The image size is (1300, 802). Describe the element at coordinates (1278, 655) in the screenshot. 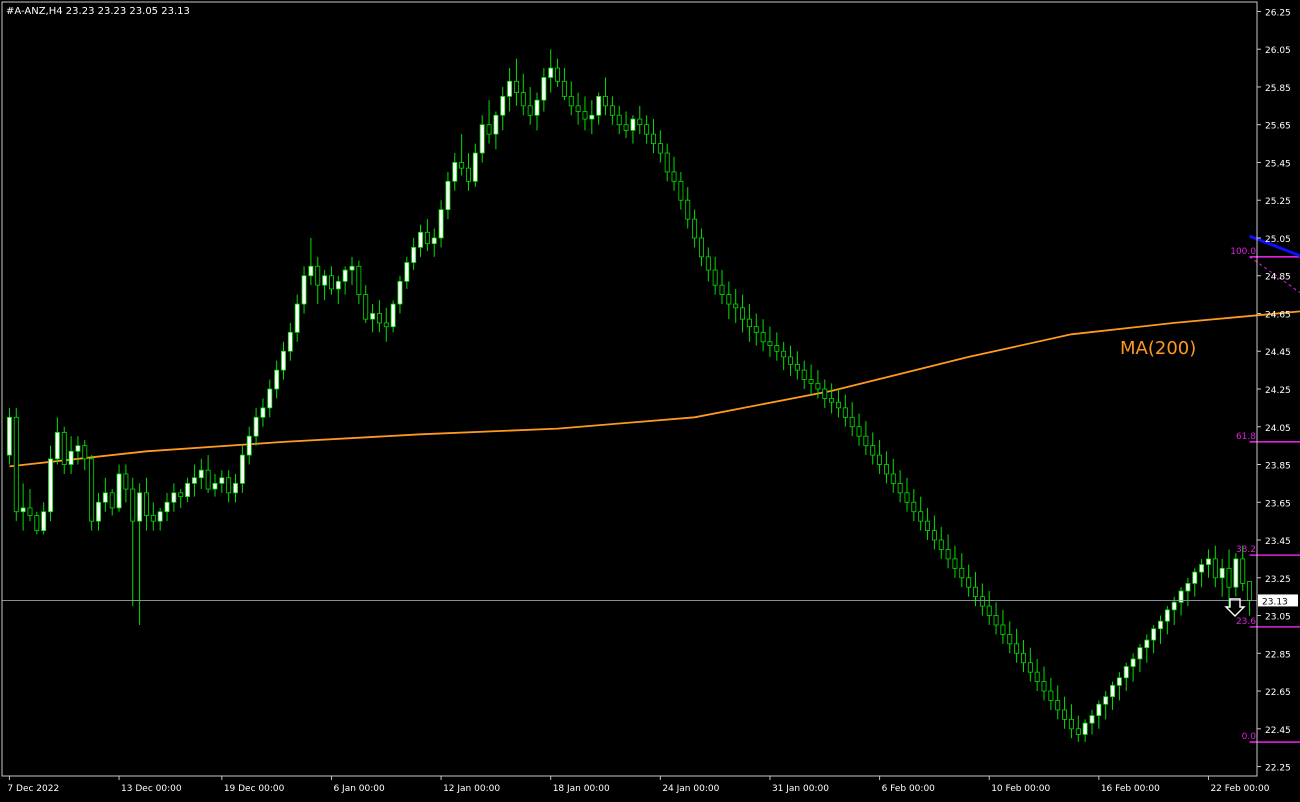

I see `y-tick-label: 22.85` at that location.